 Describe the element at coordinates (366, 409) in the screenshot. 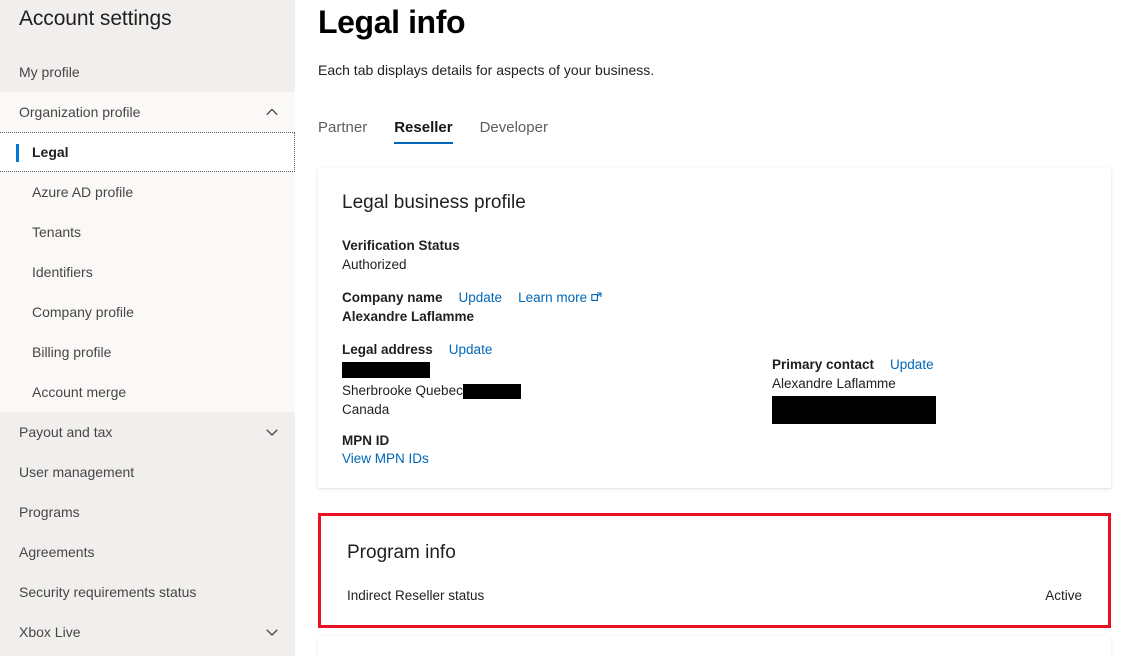

I see `legal-address-line-3: Canada` at that location.